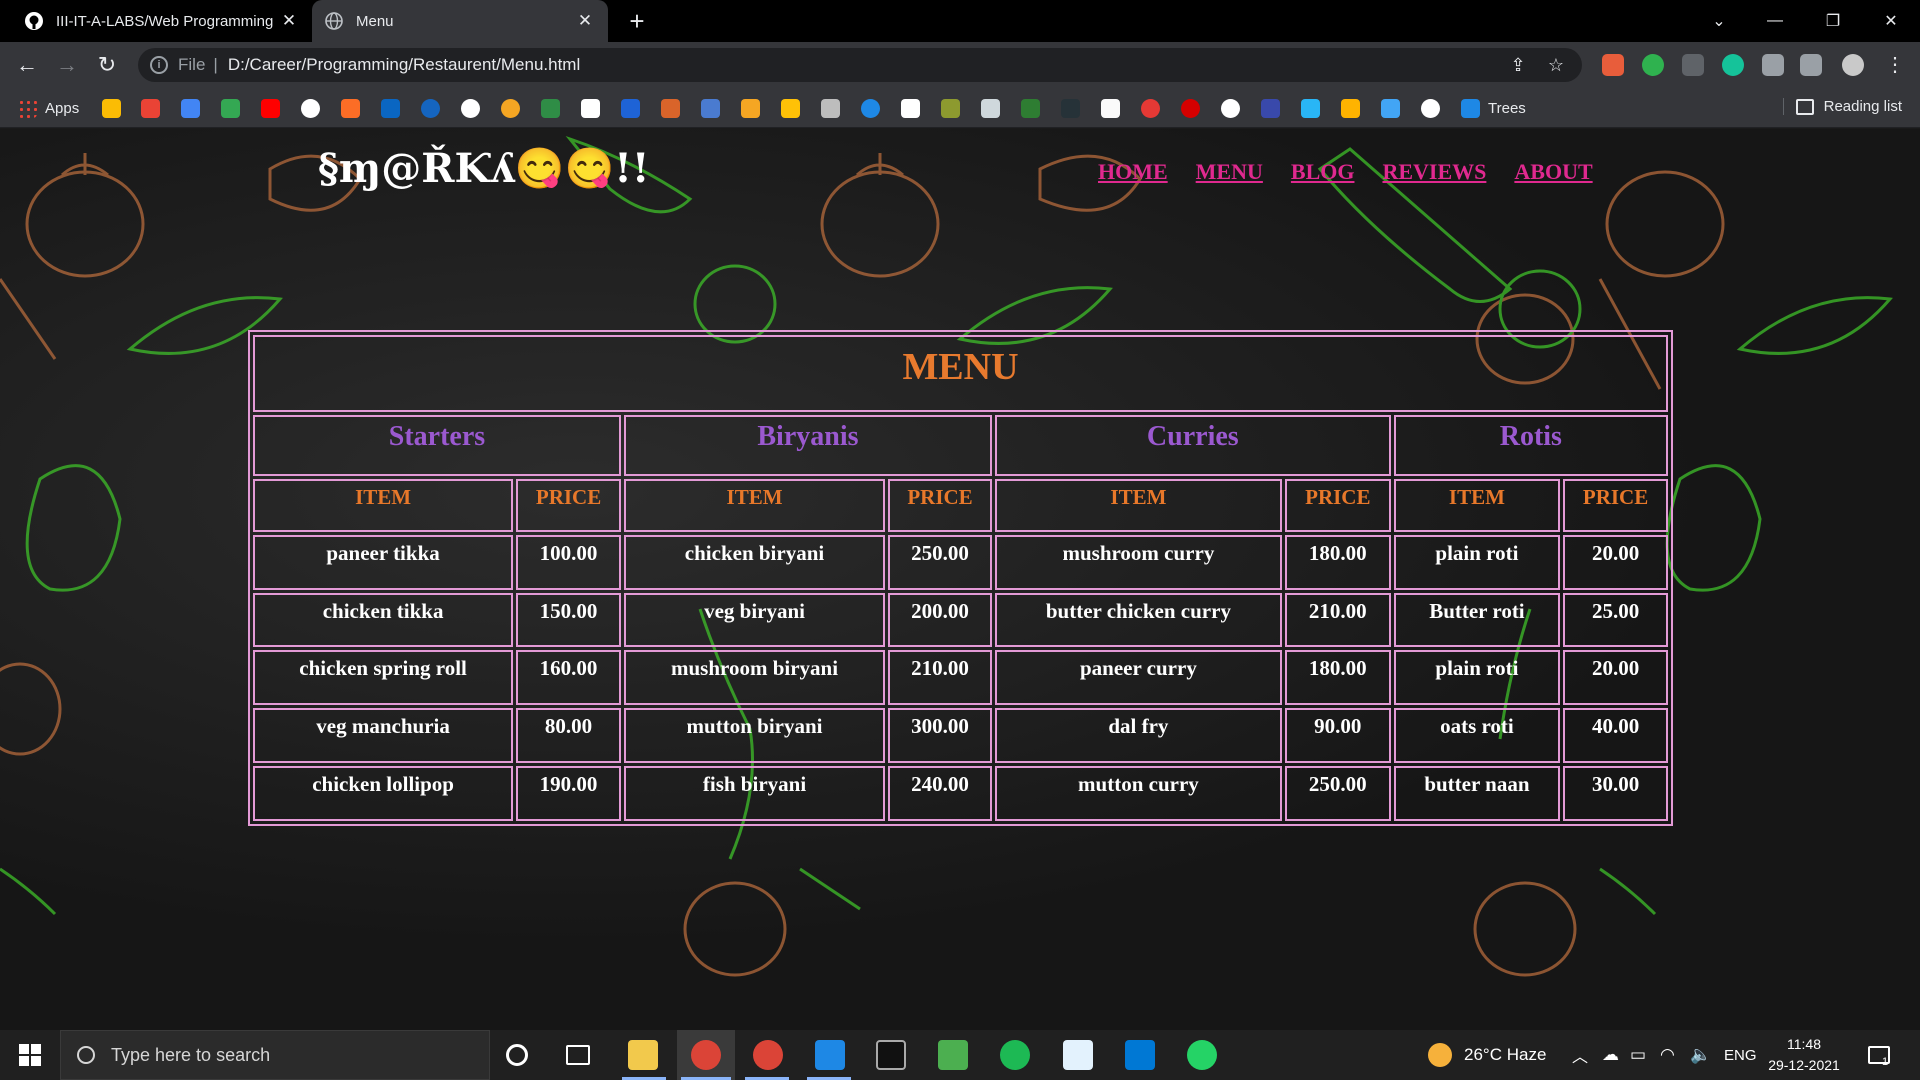  I want to click on file-explorer-icon, so click(643, 1055).